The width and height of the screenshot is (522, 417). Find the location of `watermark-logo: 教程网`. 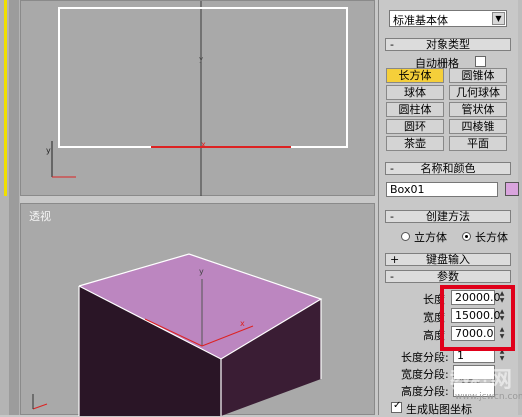

watermark-logo: 教程网 is located at coordinates (481, 380).